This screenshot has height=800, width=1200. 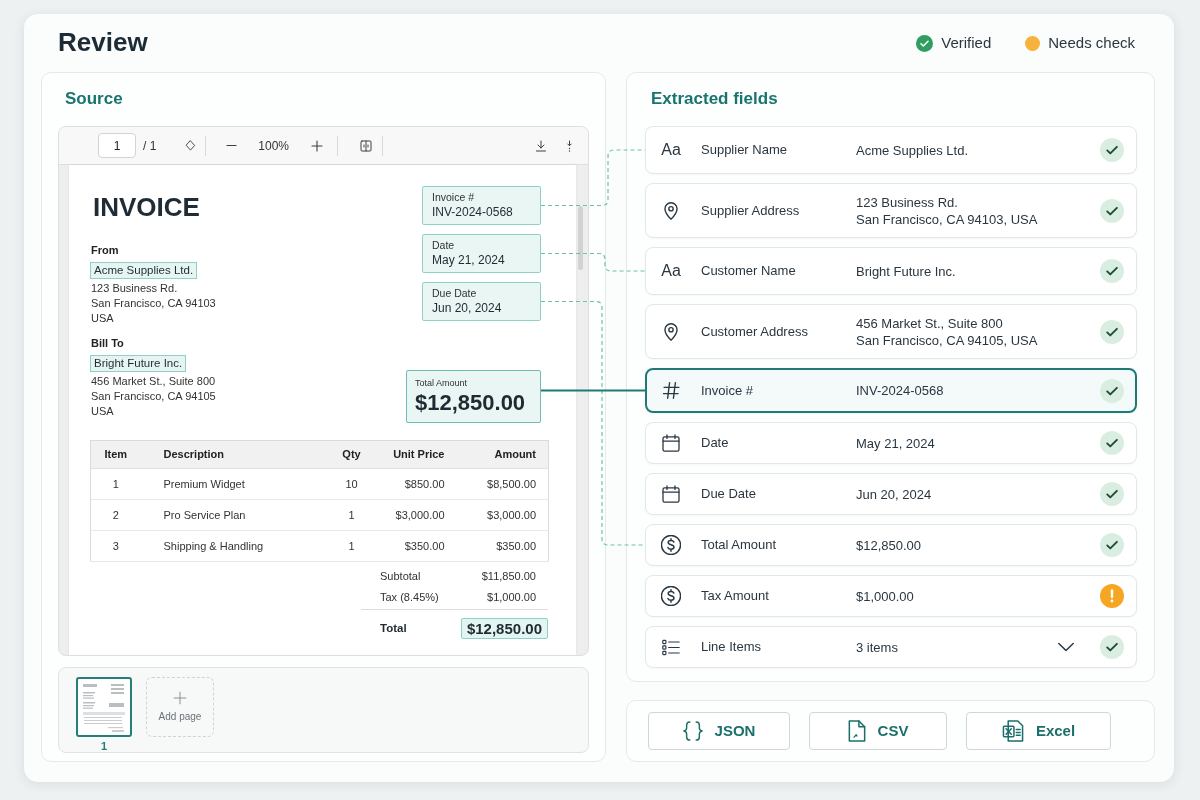 I want to click on braces-icon, so click(x=692, y=731).